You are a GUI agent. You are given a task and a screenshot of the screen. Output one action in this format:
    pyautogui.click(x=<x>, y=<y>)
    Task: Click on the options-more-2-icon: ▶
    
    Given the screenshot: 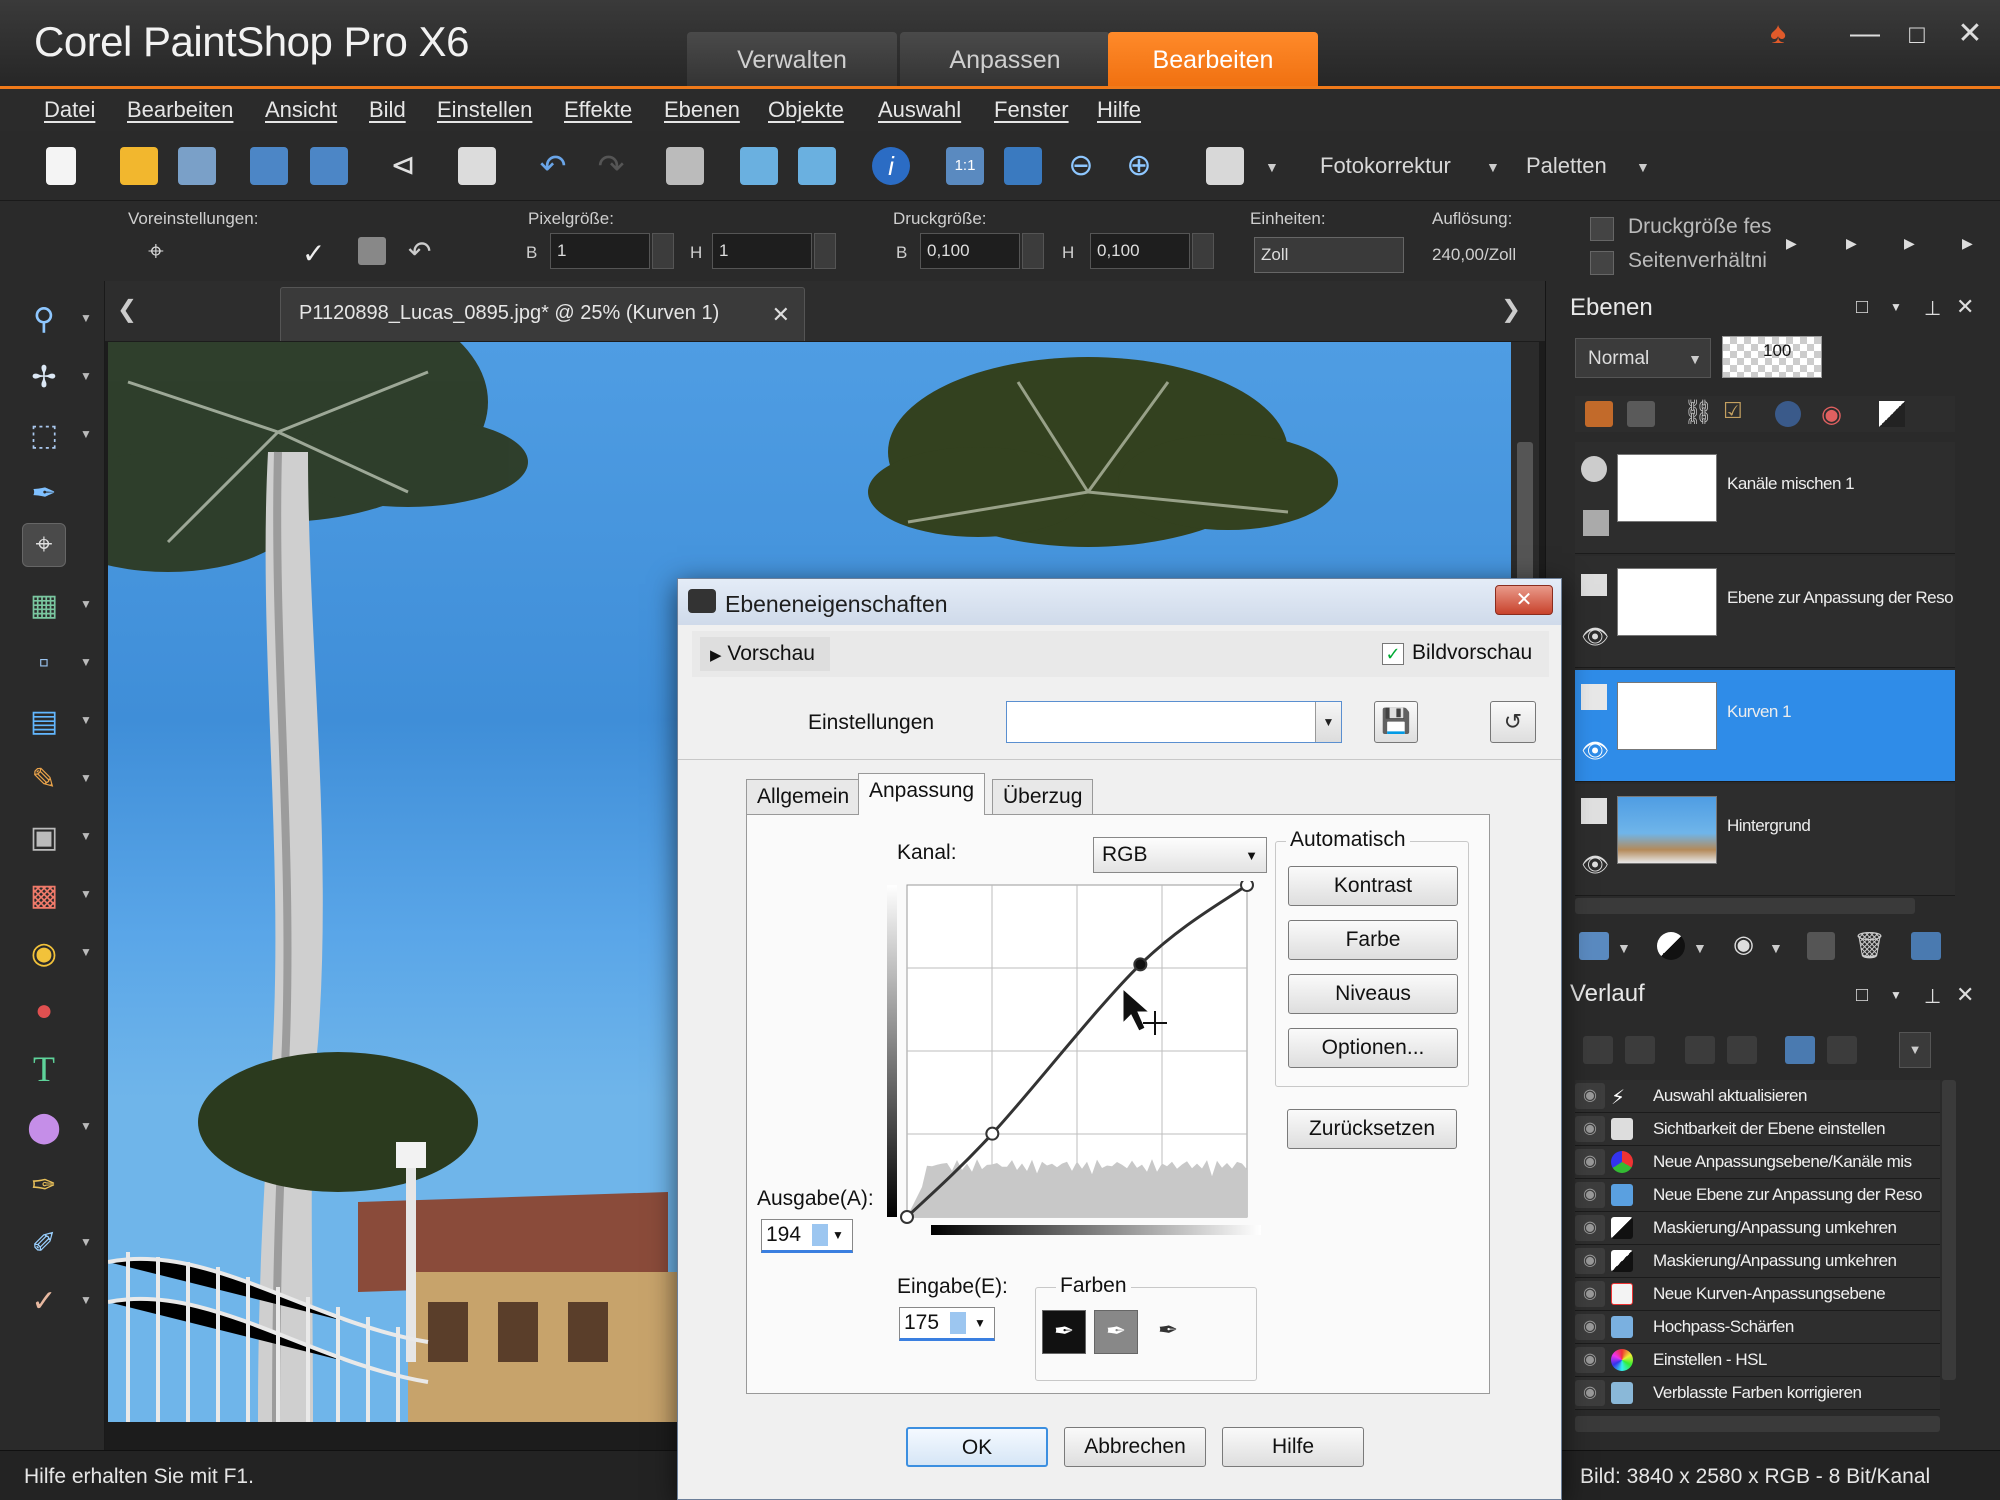 What is the action you would take?
    pyautogui.click(x=1851, y=243)
    